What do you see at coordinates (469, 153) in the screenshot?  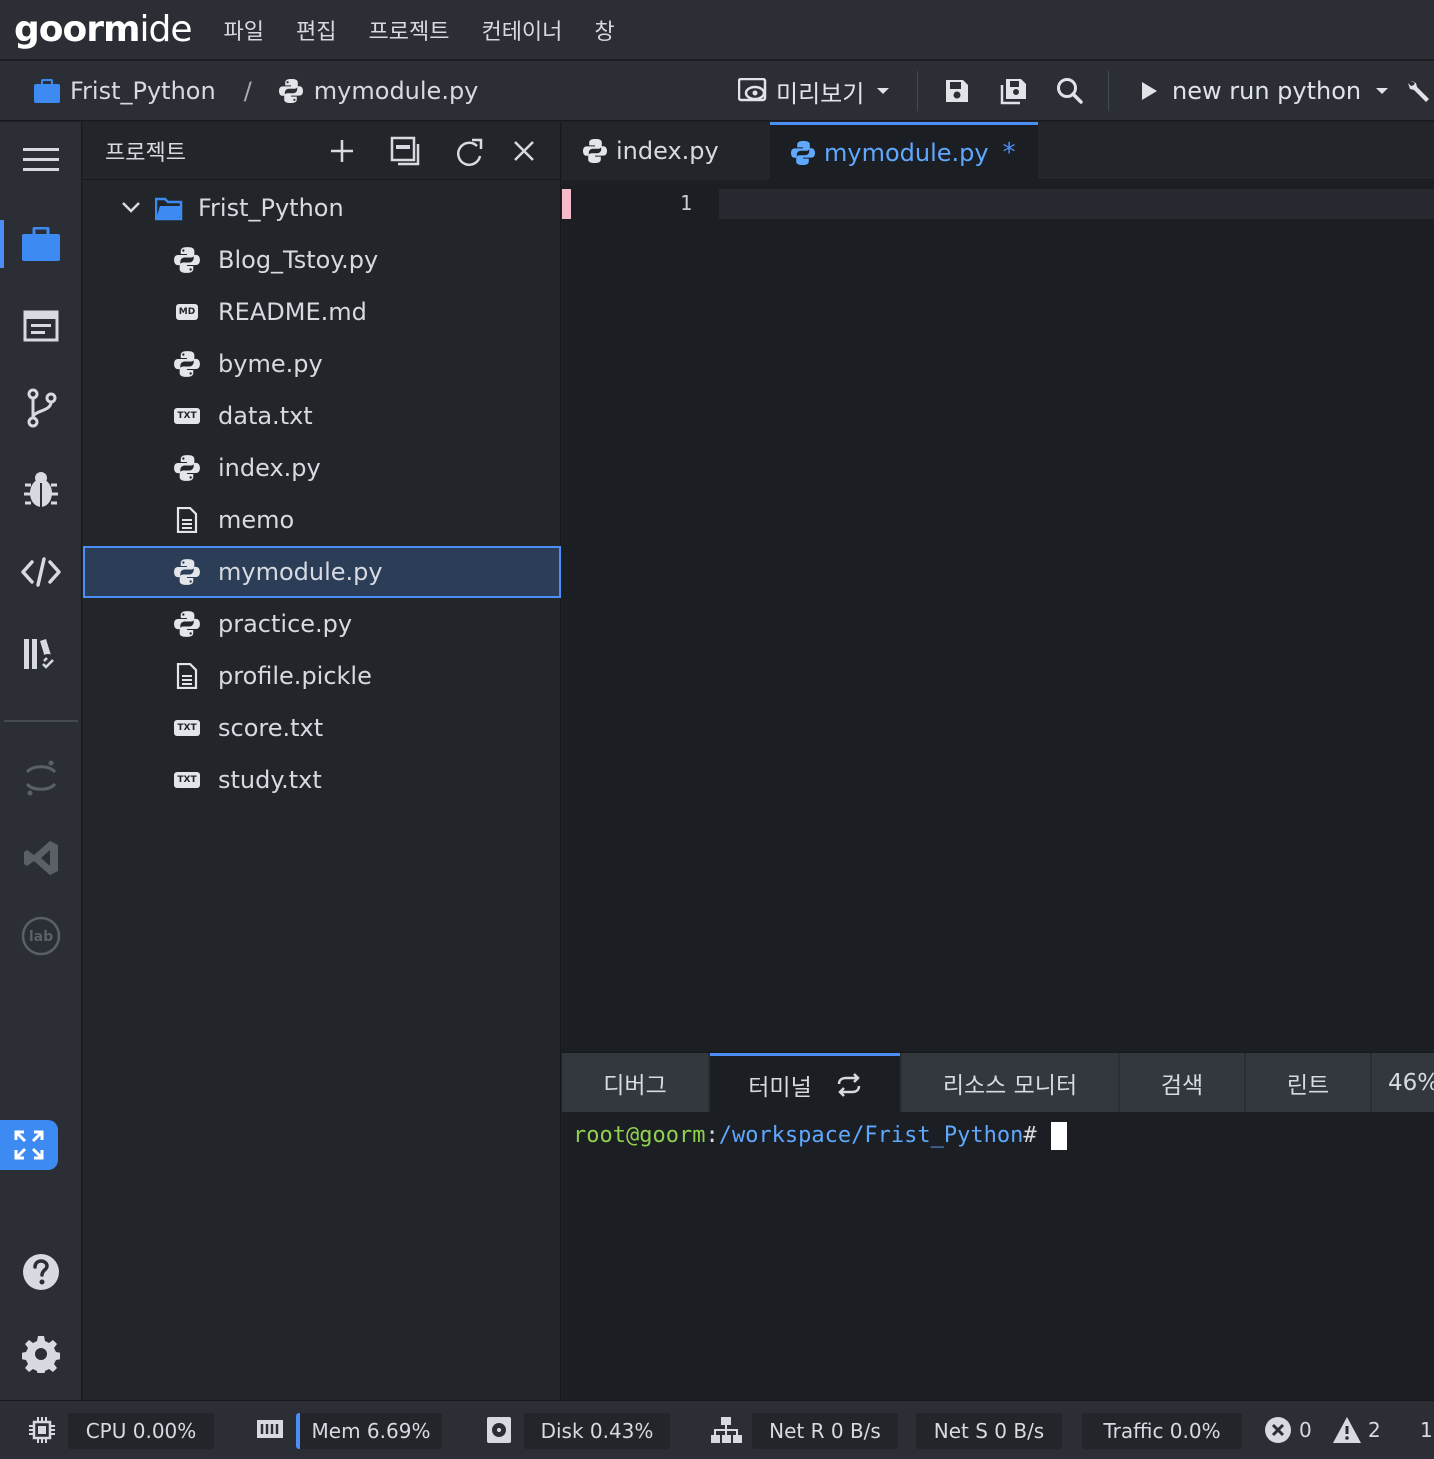 I see `refresh-icon` at bounding box center [469, 153].